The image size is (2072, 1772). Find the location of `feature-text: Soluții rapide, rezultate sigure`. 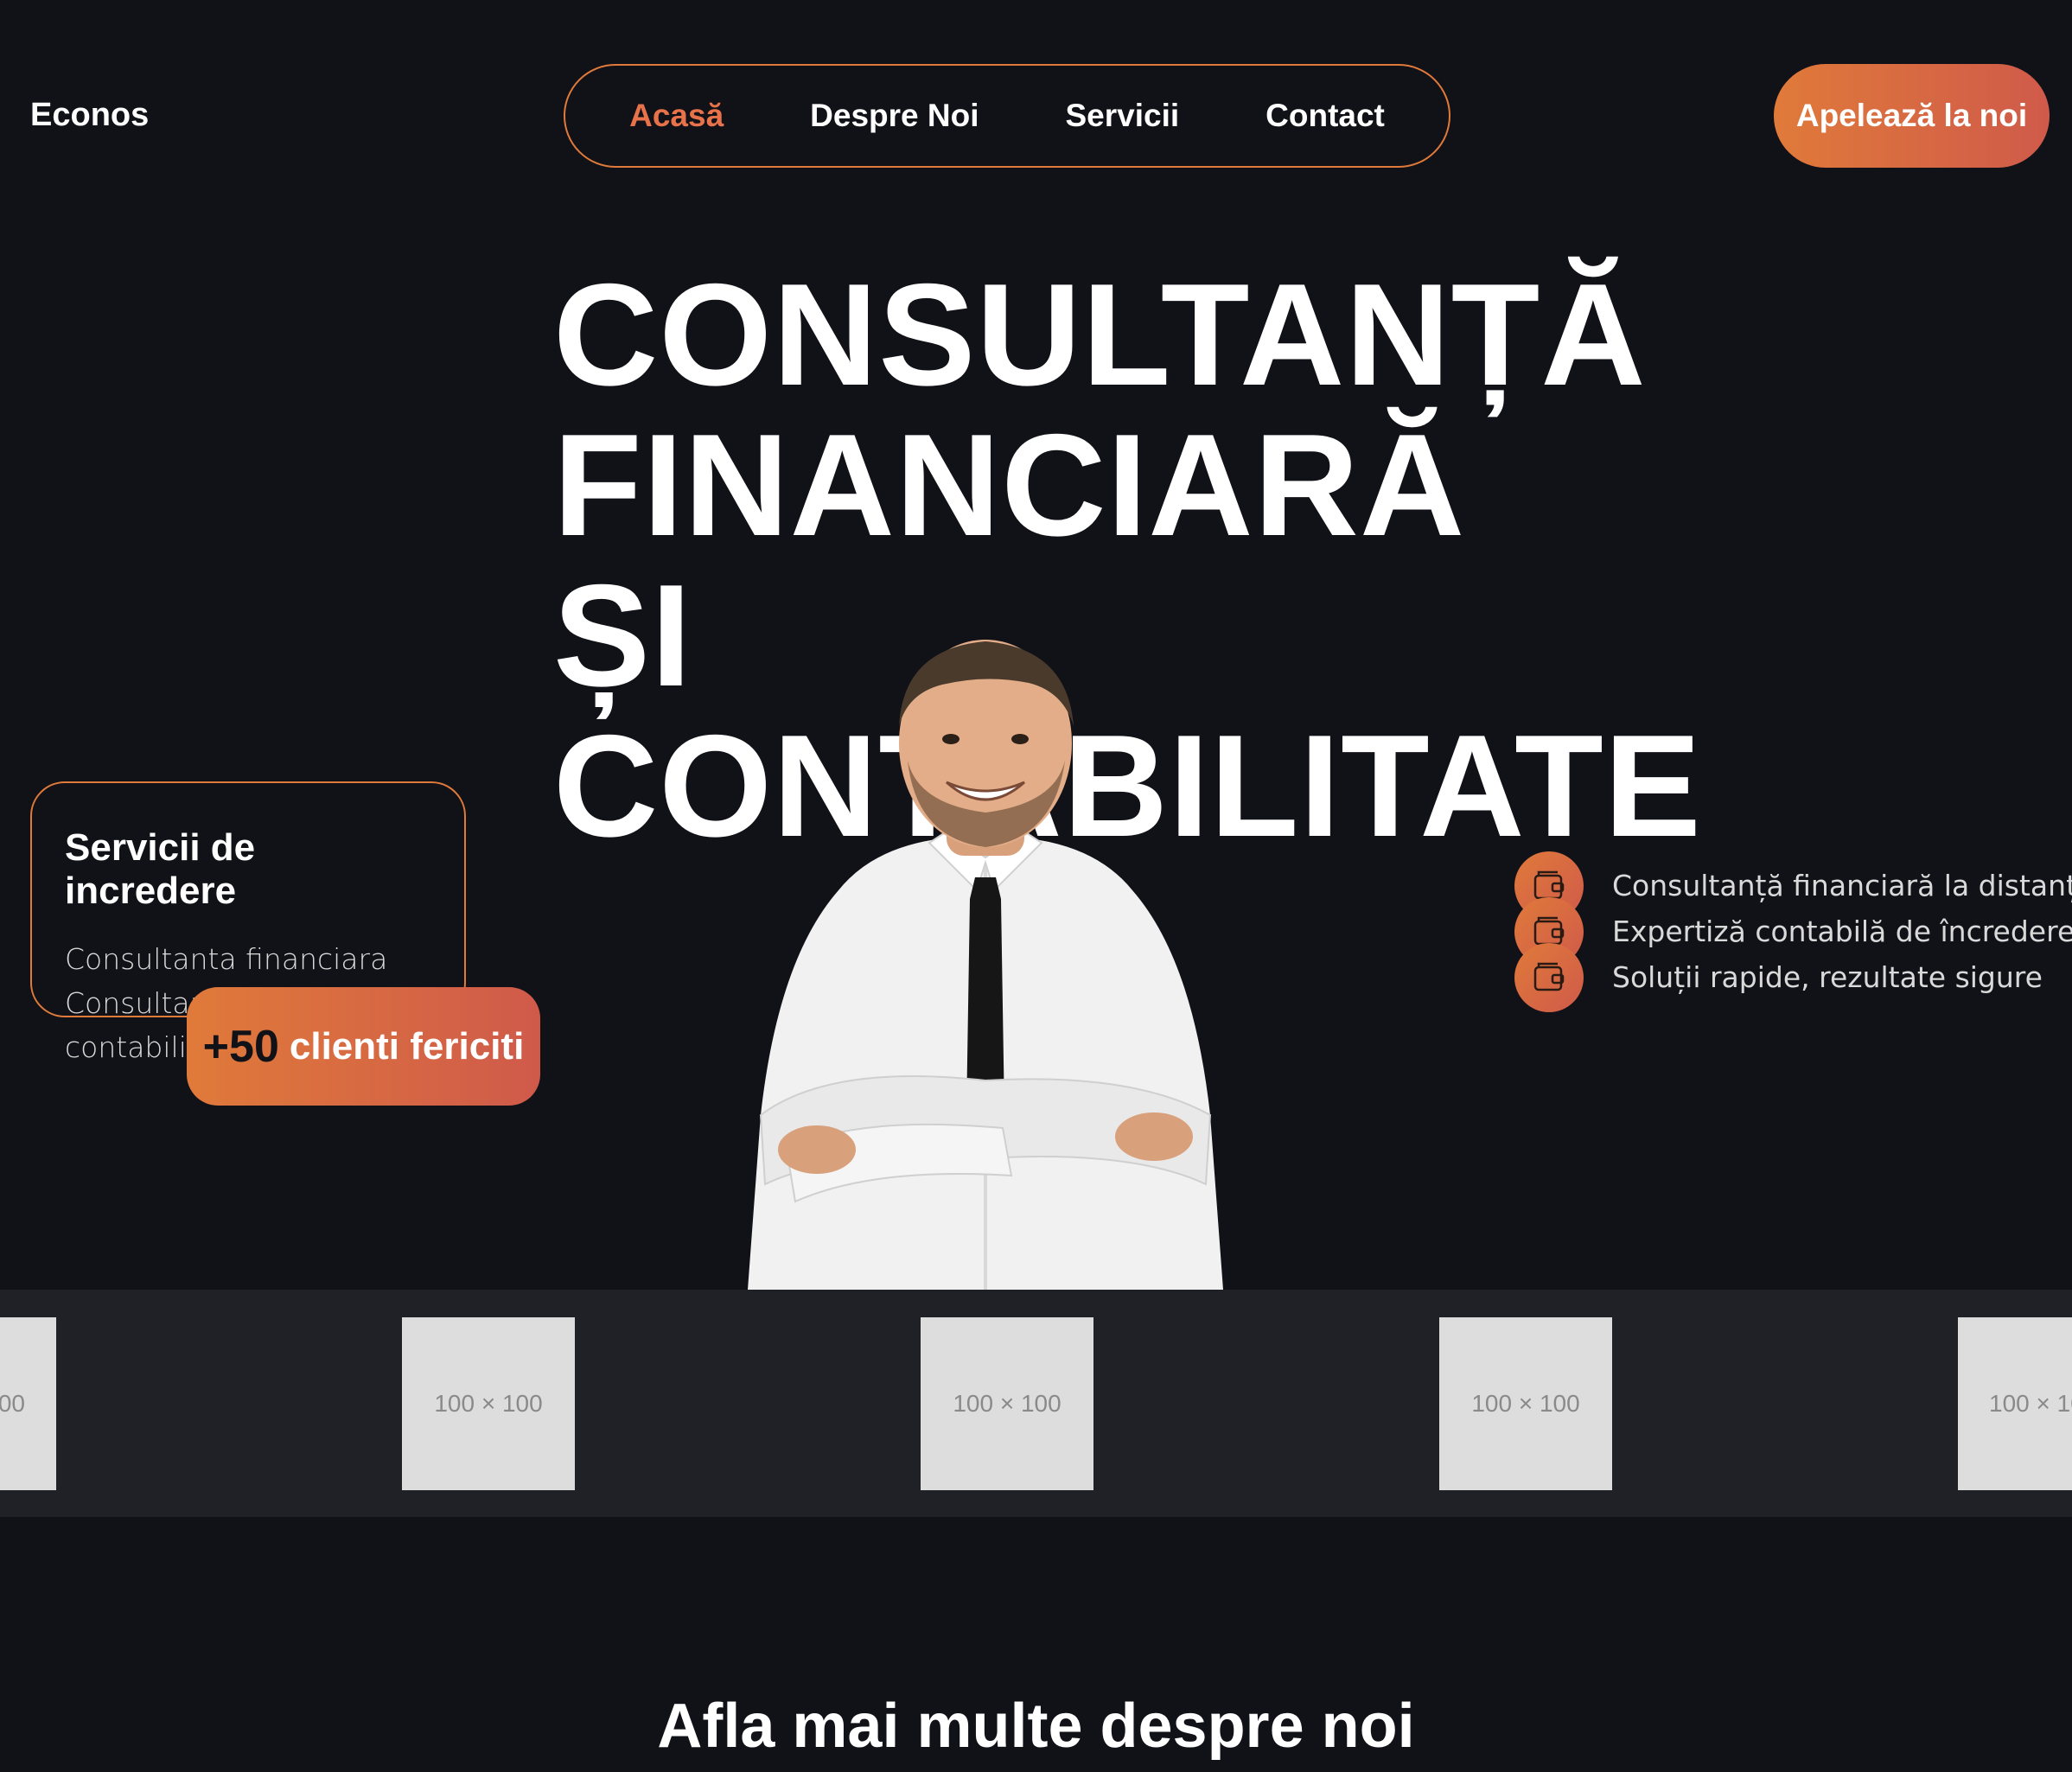

feature-text: Soluții rapide, rezultate sigure is located at coordinates (1828, 977).